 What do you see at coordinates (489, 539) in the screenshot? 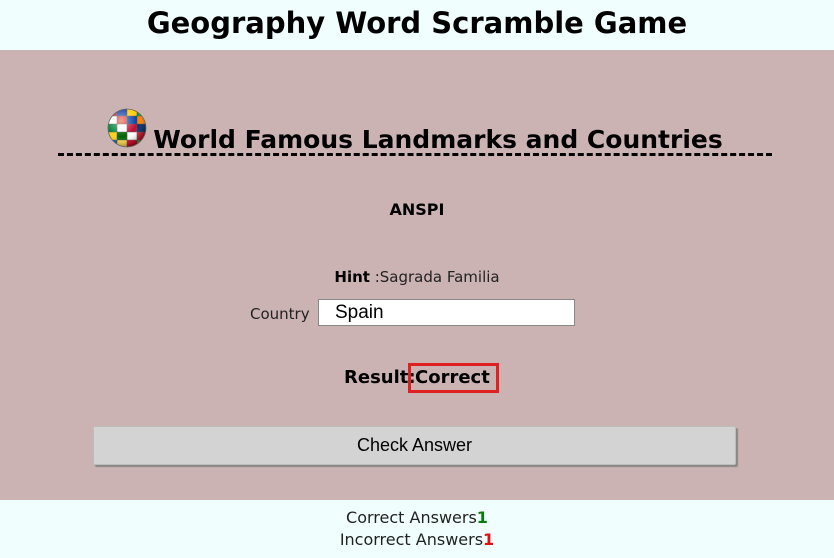
I see `incorrect-answers-count: 1` at bounding box center [489, 539].